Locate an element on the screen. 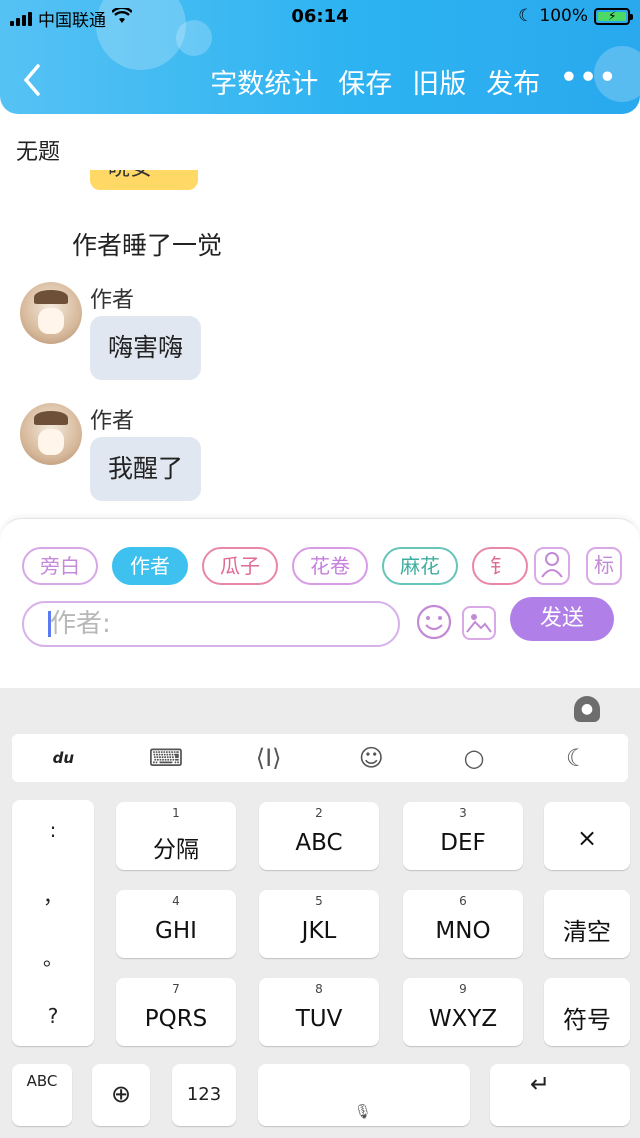  delete-key: × is located at coordinates (587, 836).